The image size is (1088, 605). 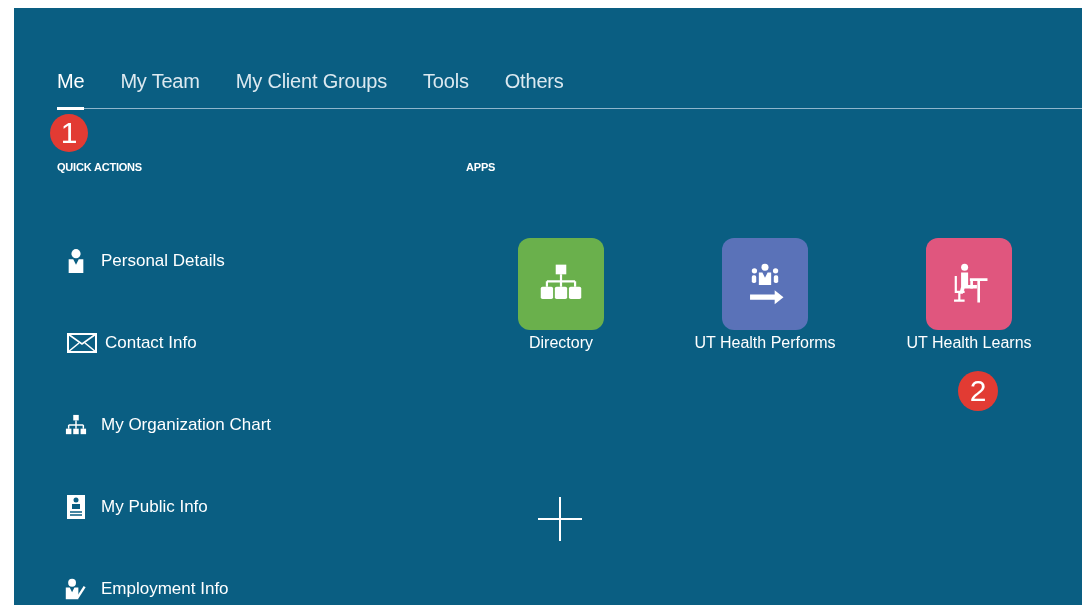 I want to click on quick-action-link: My Public Info, so click(x=261, y=507).